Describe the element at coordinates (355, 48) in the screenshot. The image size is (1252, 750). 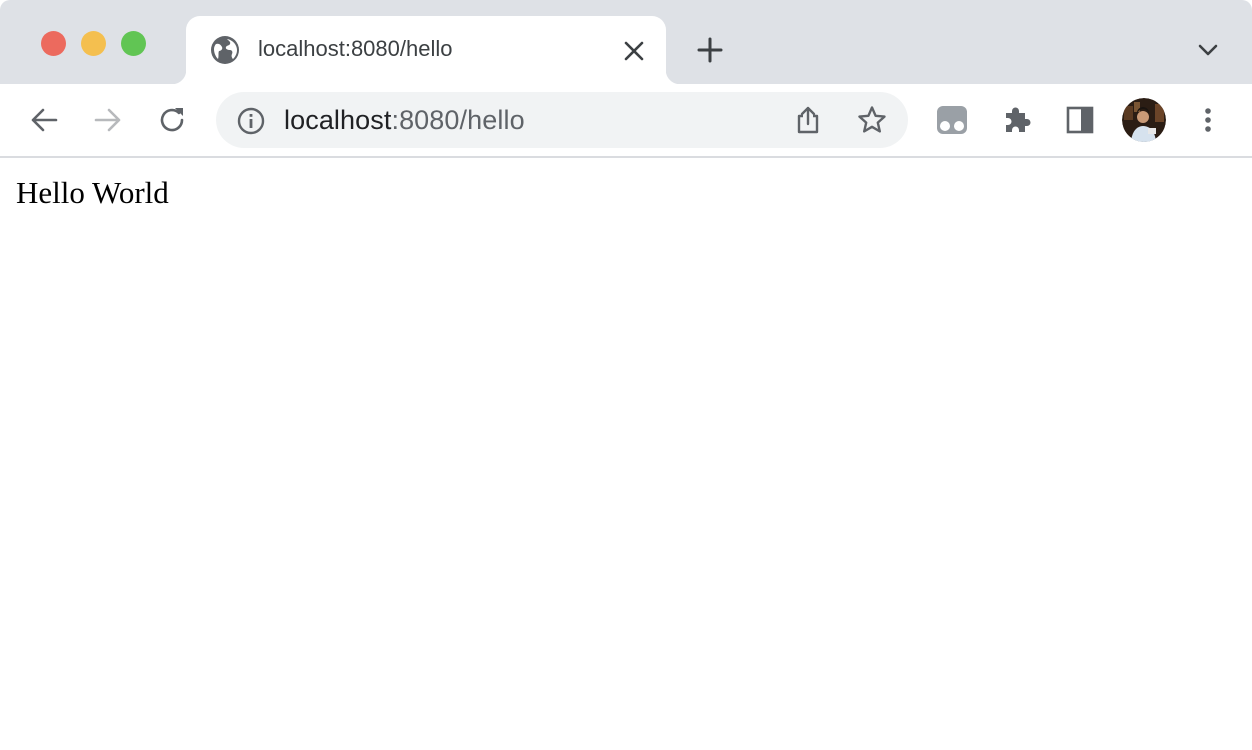
I see `tab-title: localhost:8080/hello` at that location.